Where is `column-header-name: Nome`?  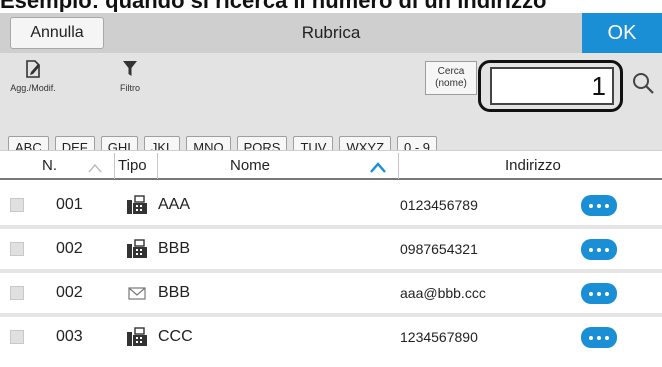 column-header-name: Nome is located at coordinates (250, 165).